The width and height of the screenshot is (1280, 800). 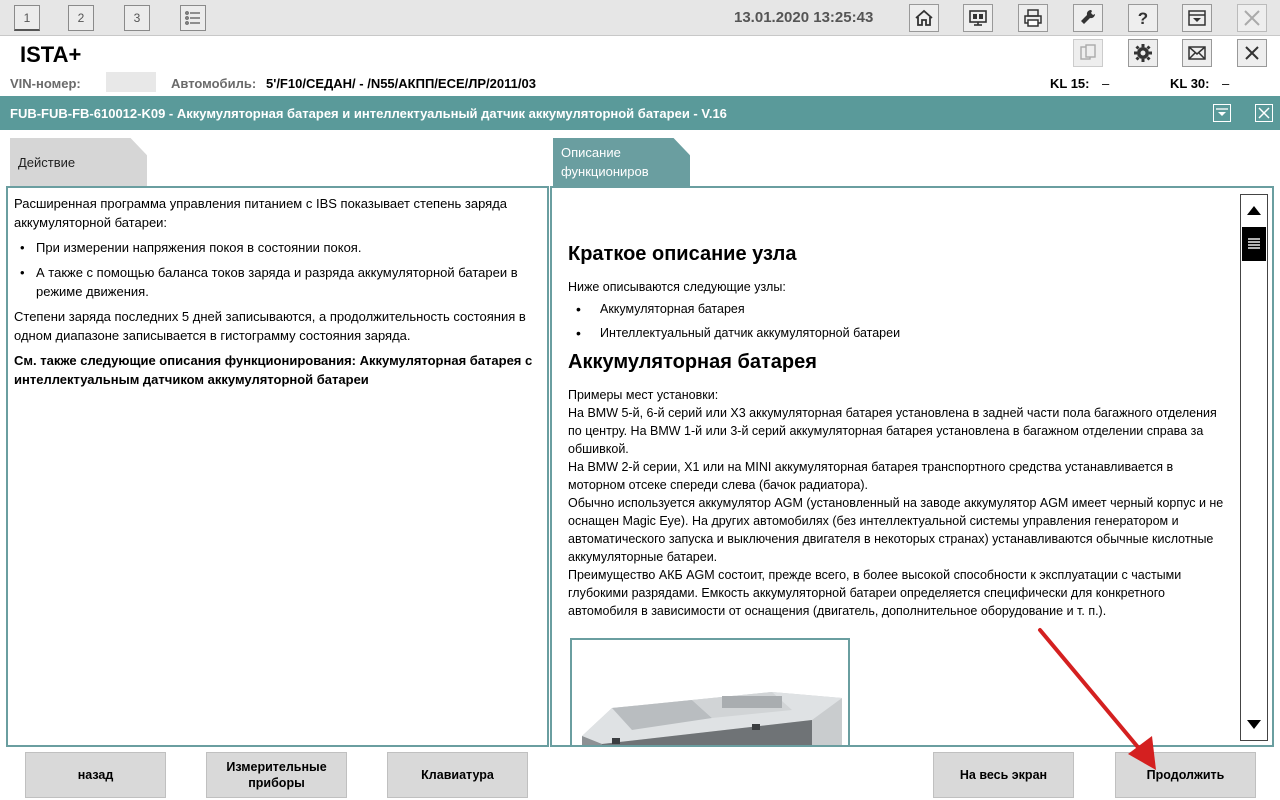 I want to click on tab-action: Действие, so click(x=78, y=162).